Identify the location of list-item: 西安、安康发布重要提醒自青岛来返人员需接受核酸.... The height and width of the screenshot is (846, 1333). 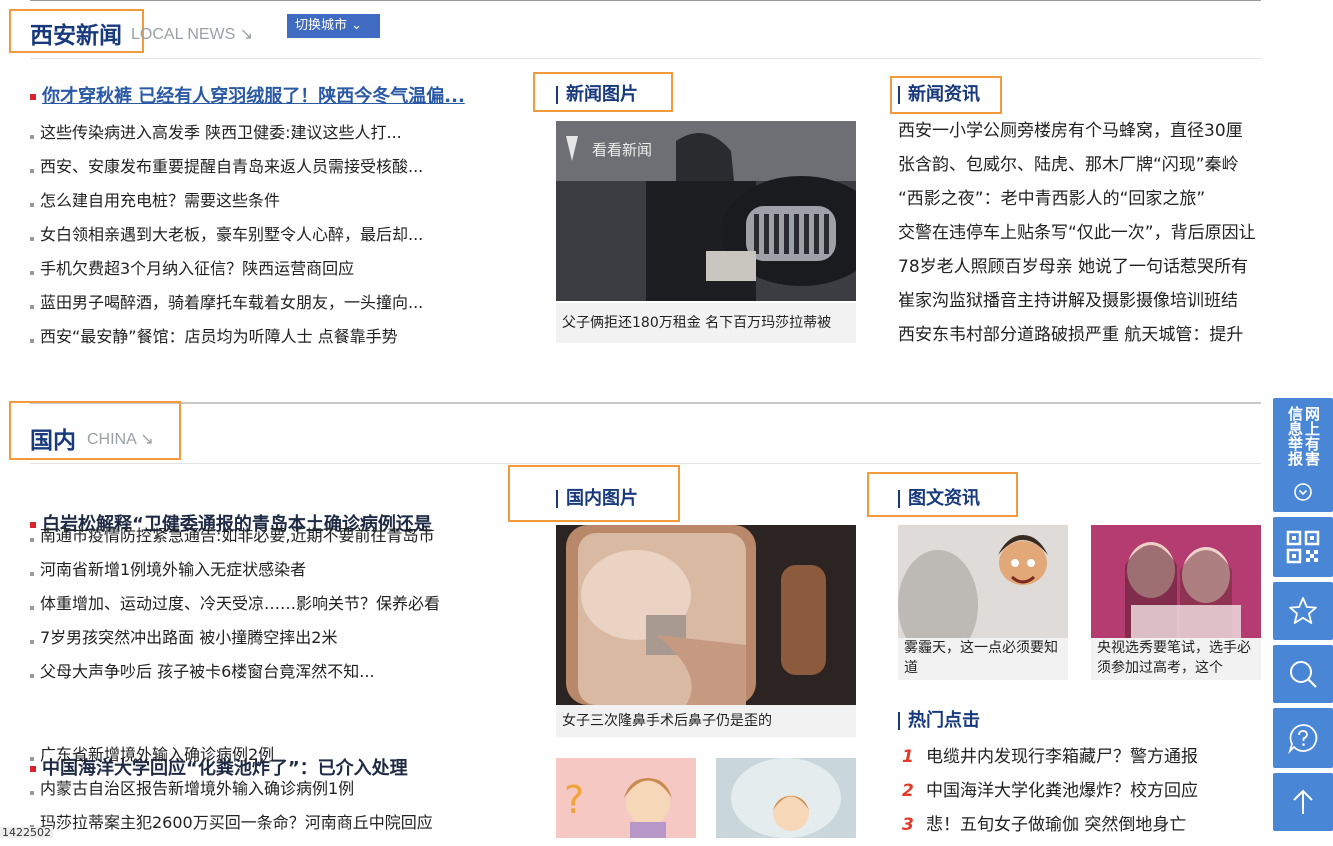
(265, 171).